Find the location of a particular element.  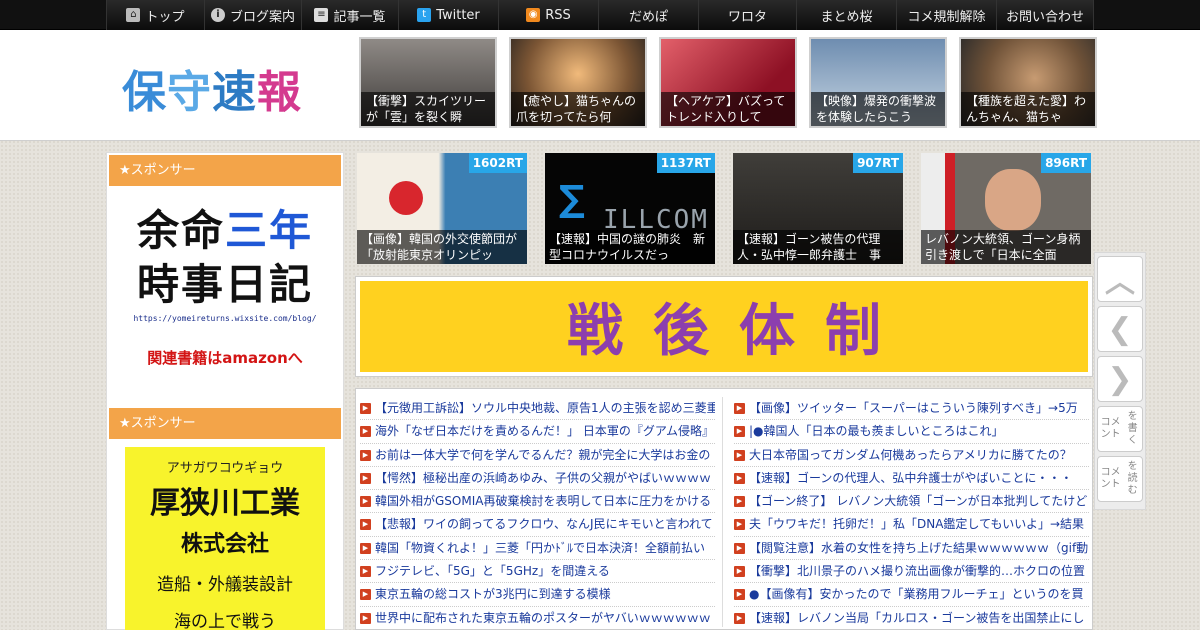

news-title: 夫「ウワキだ！托卵だ！」私「DNA鑑定してもいいよ」→結果 is located at coordinates (917, 524).